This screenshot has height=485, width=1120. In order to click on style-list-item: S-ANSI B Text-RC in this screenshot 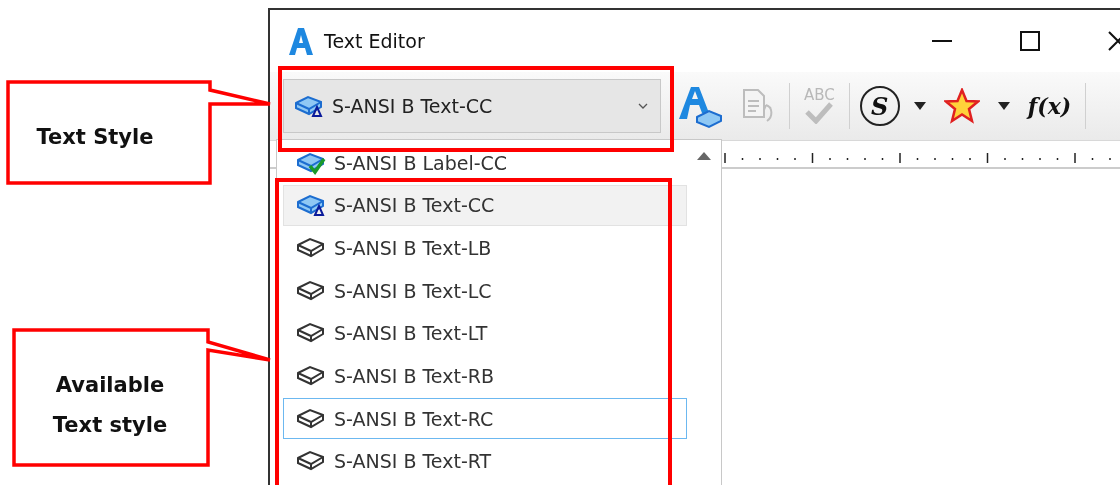, I will do `click(485, 419)`.